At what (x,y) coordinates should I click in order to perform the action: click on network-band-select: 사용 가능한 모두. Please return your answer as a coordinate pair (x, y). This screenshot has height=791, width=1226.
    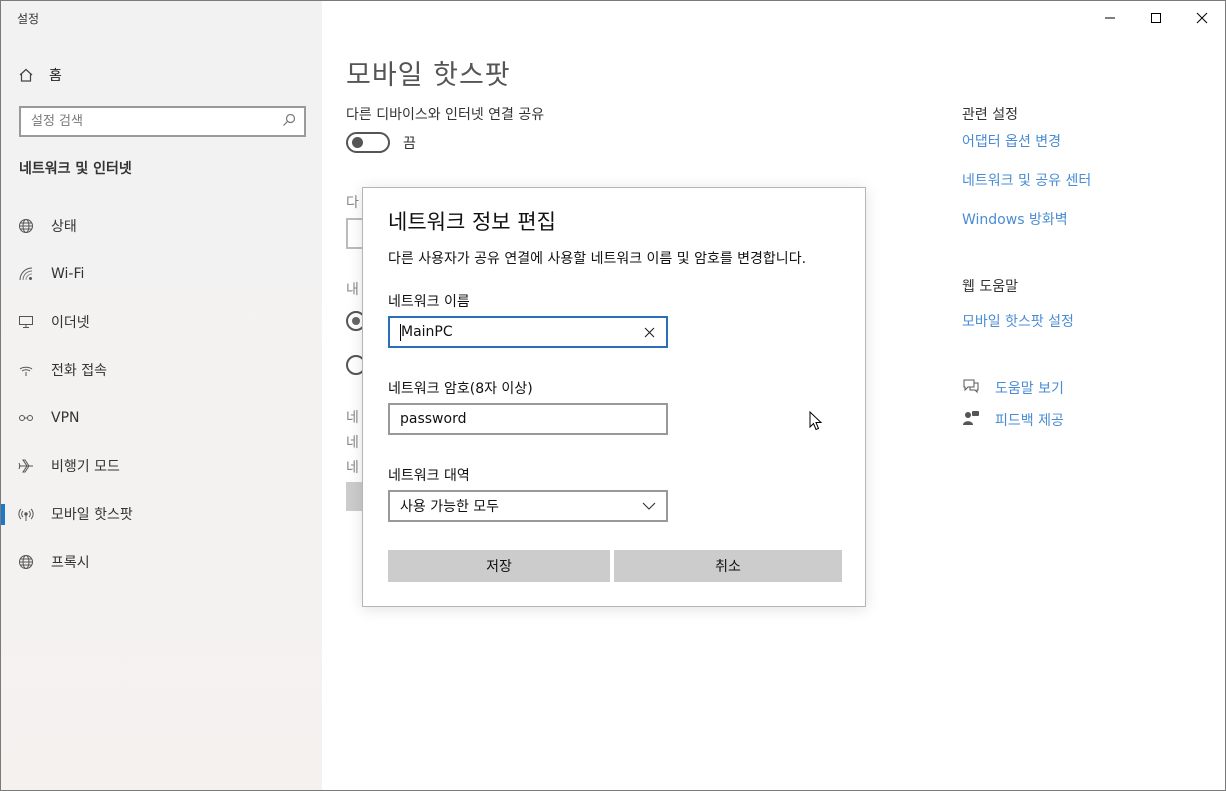
    Looking at the image, I should click on (528, 506).